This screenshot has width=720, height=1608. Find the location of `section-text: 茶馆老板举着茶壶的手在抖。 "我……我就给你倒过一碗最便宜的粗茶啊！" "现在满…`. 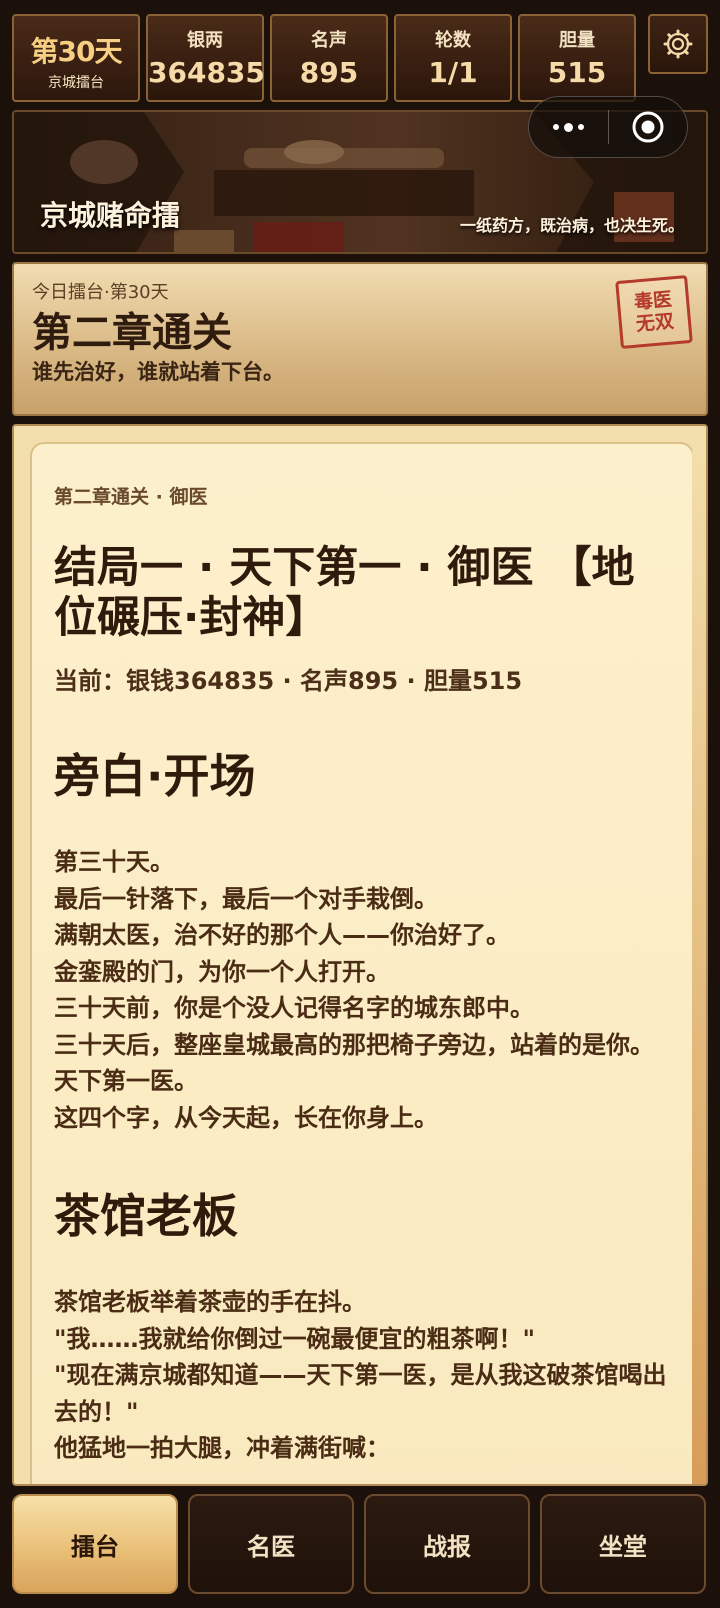

section-text: 茶馆老板举着茶壶的手在抖。 "我……我就给你倒过一碗最便宜的粗茶啊！" "现在满… is located at coordinates (362, 1375).